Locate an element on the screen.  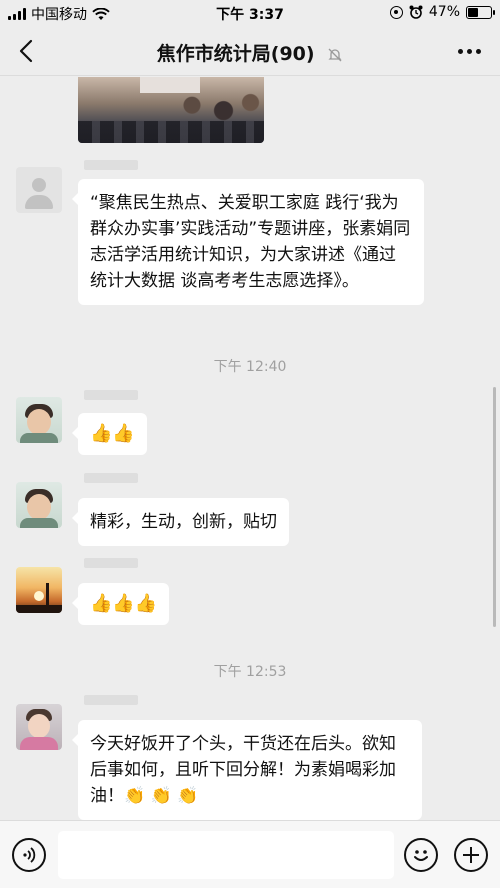
plus-icon is located at coordinates (471, 855).